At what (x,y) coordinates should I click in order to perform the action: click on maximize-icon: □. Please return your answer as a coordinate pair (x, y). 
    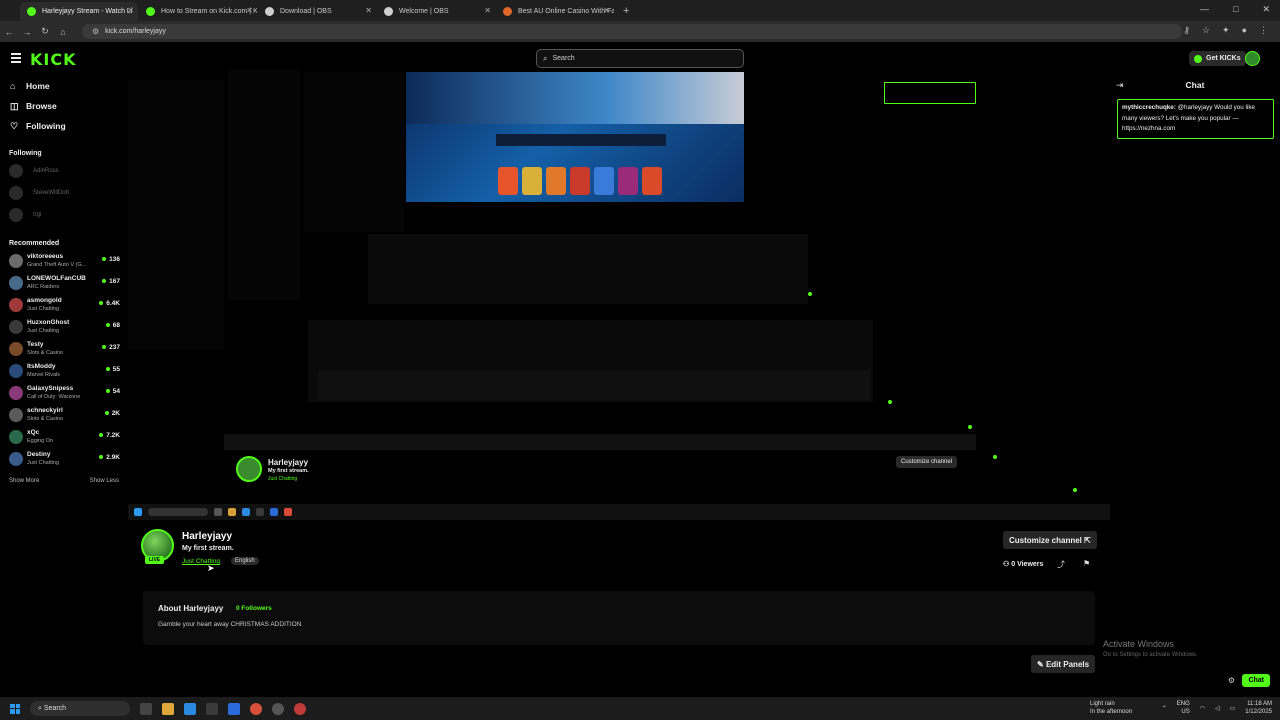
    Looking at the image, I should click on (1235, 9).